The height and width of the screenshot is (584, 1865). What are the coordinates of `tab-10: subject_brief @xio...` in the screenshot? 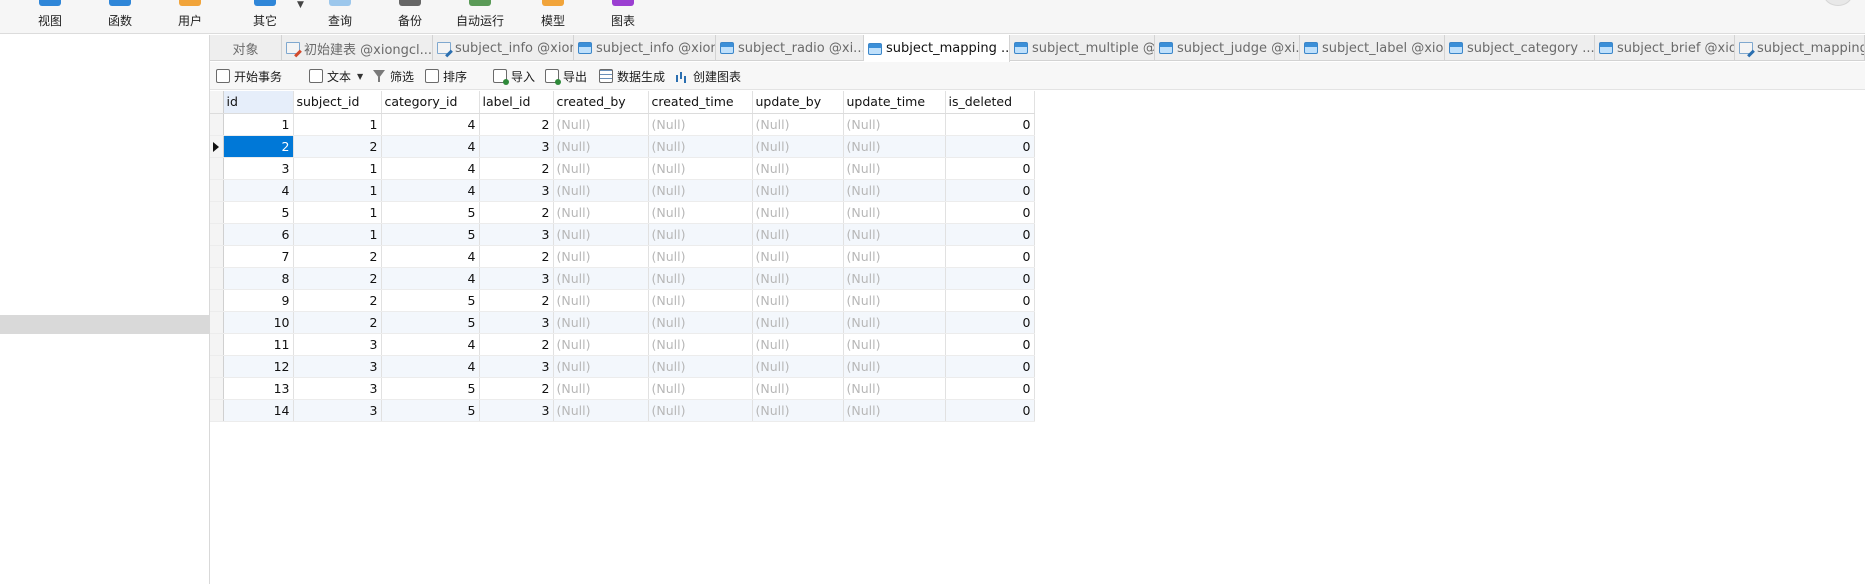 It's located at (1665, 48).